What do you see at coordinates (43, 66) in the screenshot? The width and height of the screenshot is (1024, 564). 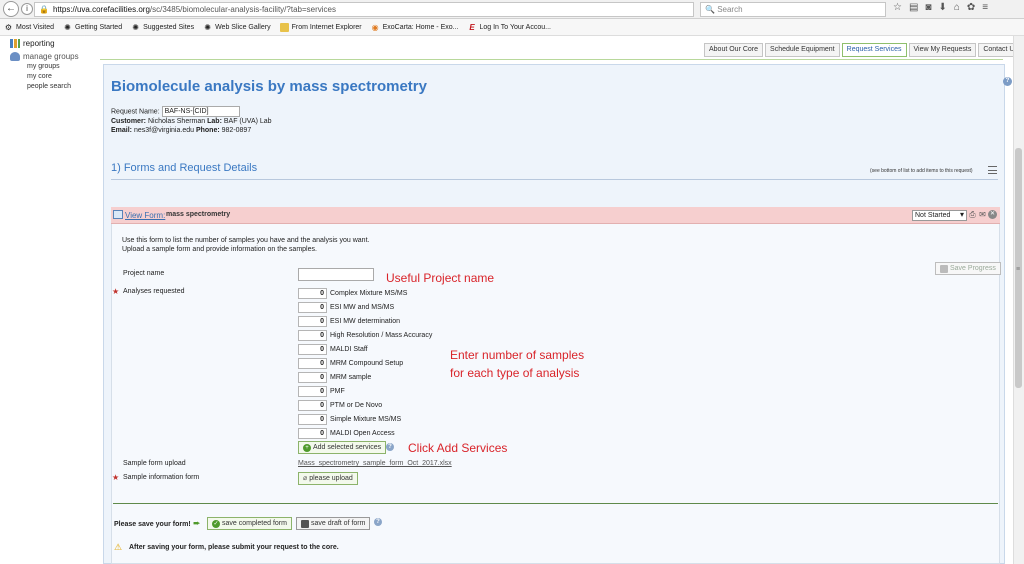 I see `nav-my-groups: my groups` at bounding box center [43, 66].